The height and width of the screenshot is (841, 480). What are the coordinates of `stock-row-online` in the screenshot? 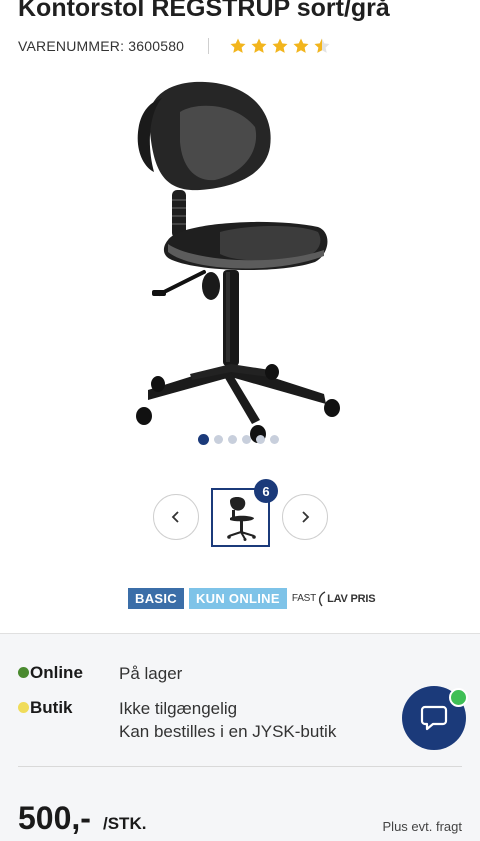 It's located at (23, 670).